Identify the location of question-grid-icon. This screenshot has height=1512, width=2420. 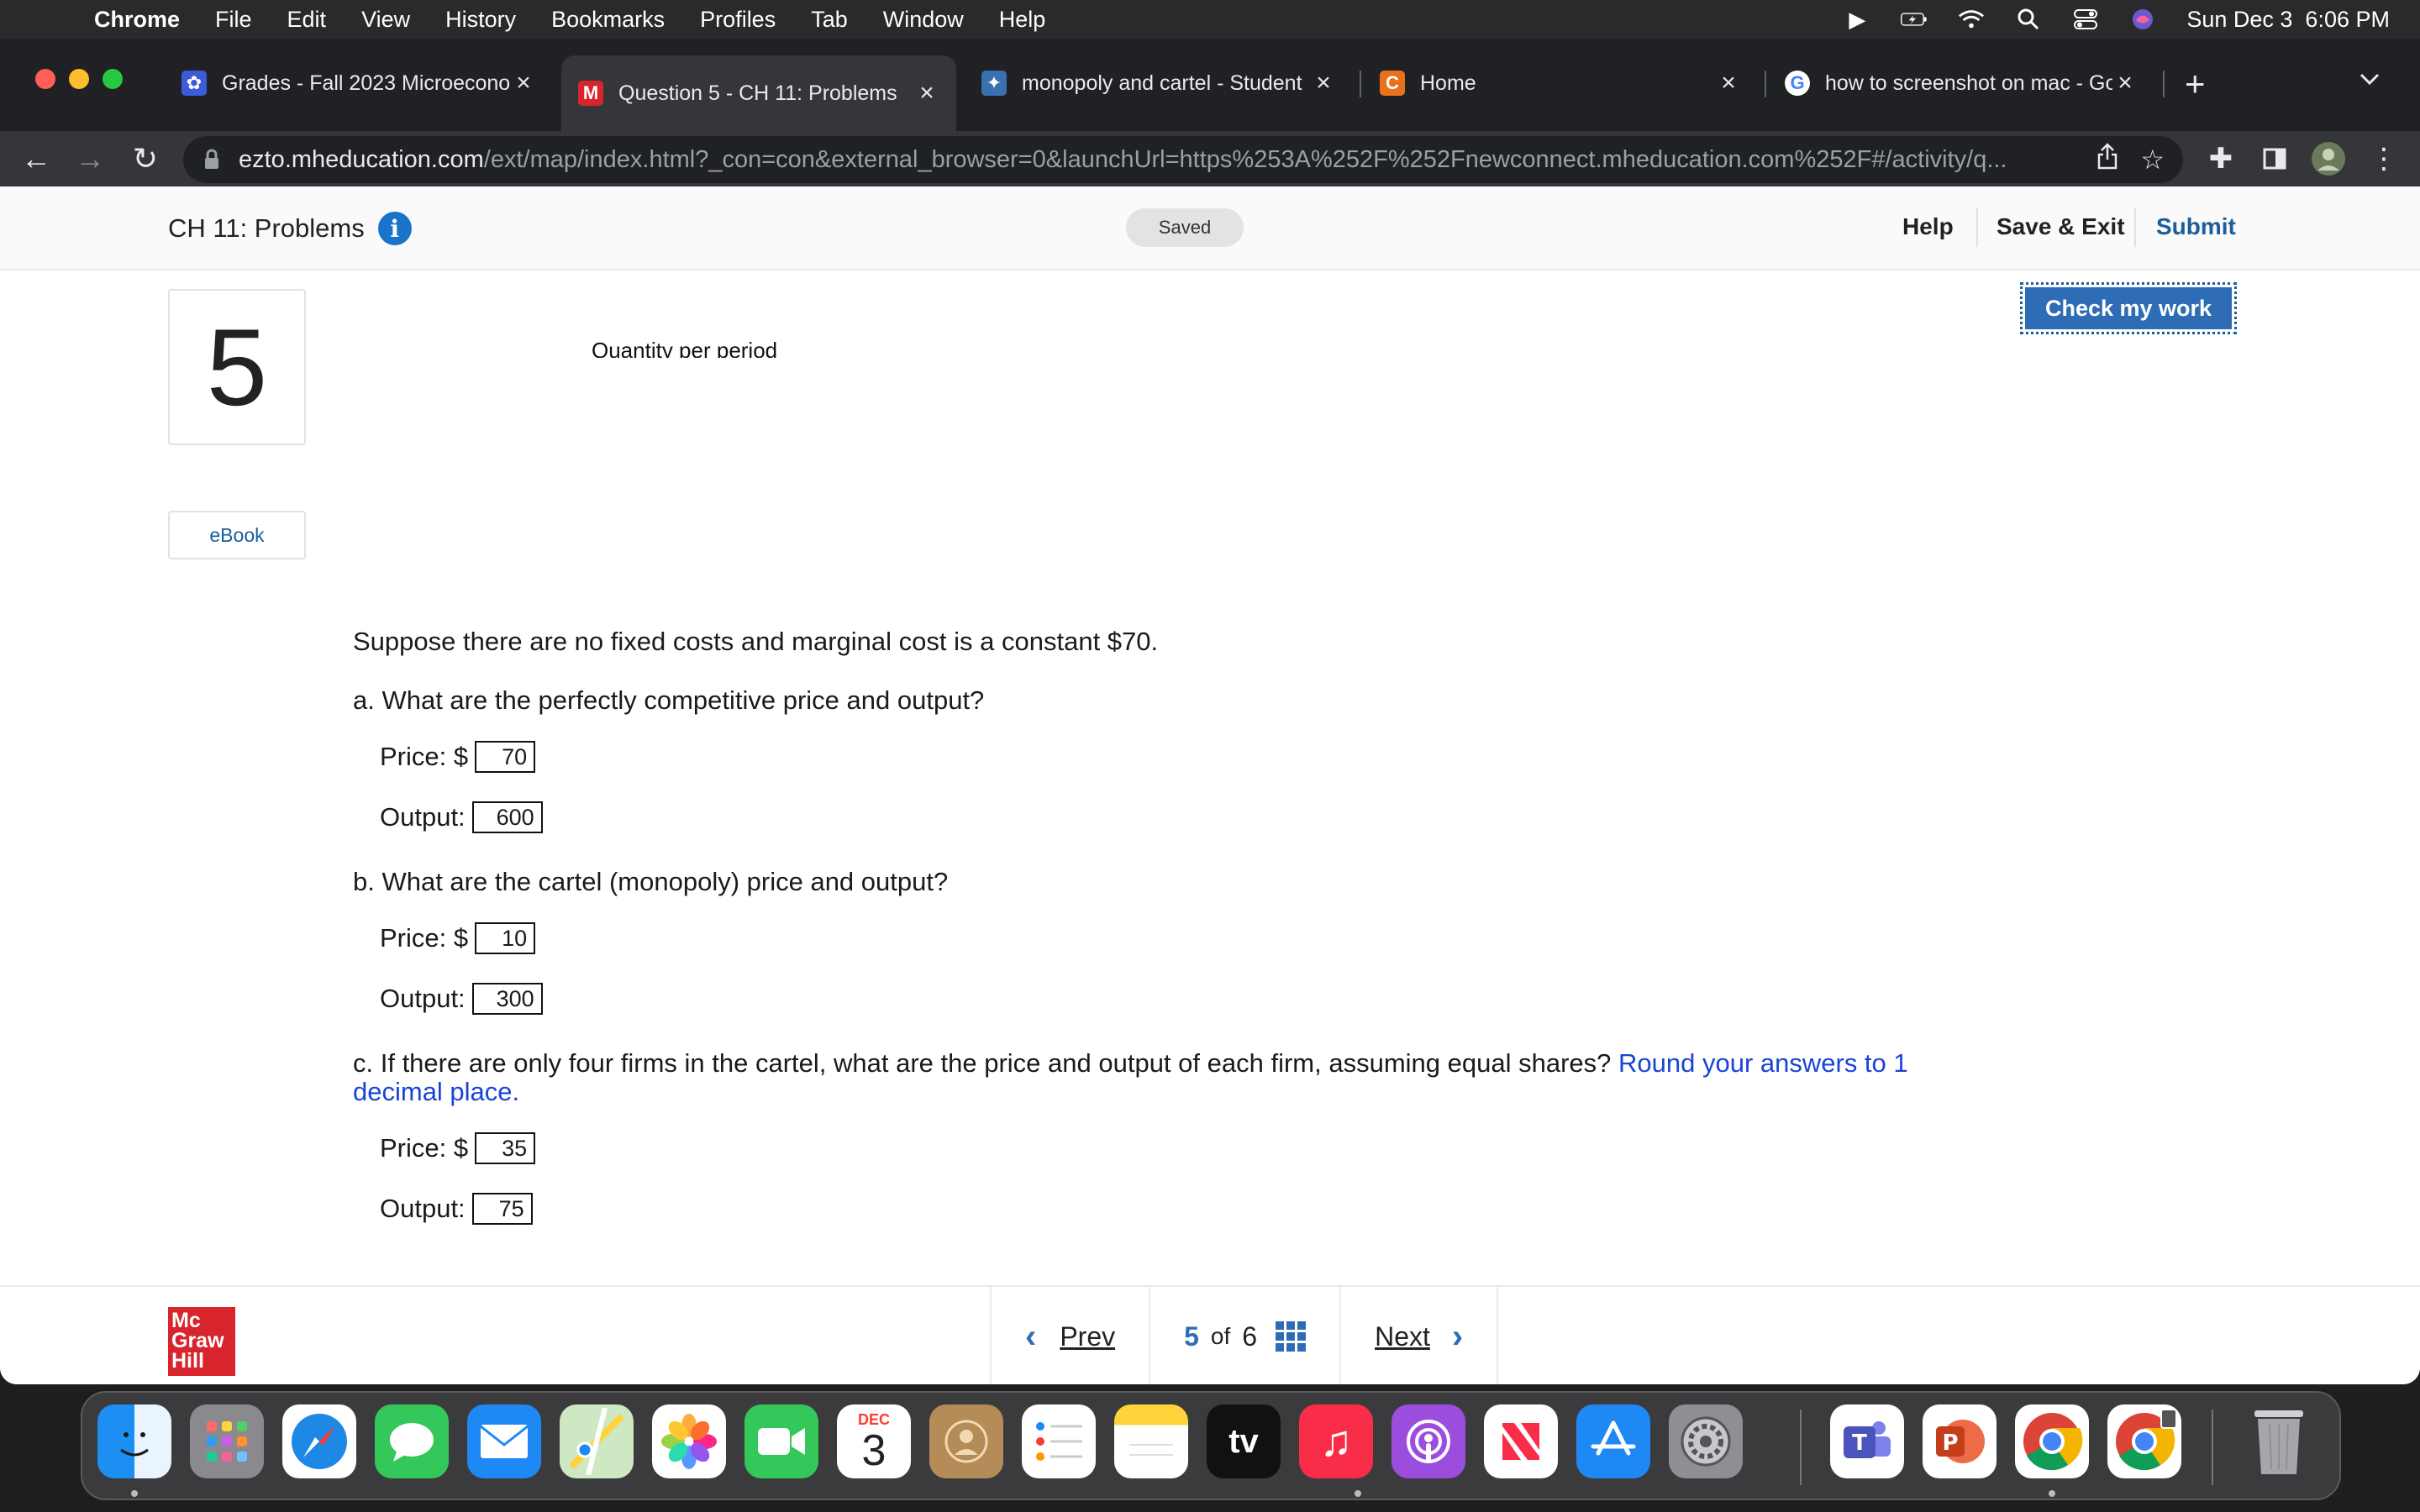
(1291, 1336).